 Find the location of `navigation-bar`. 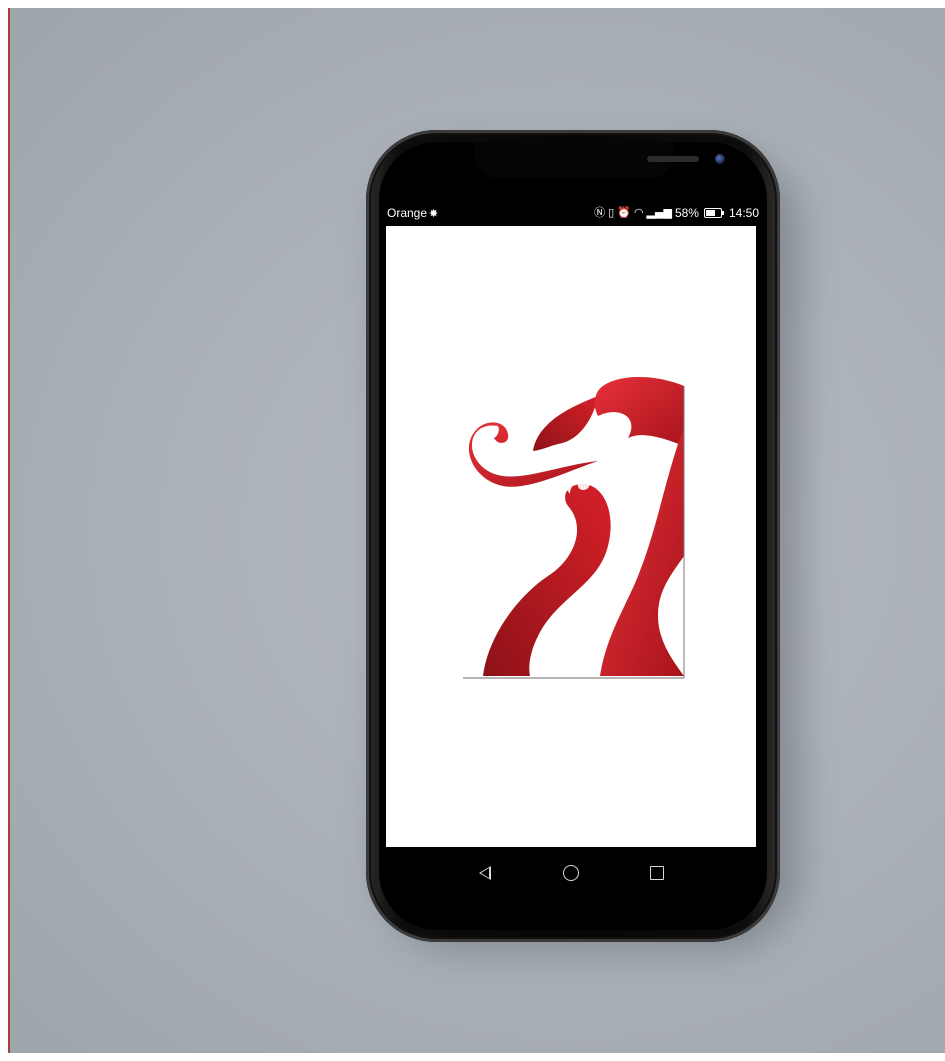

navigation-bar is located at coordinates (571, 873).